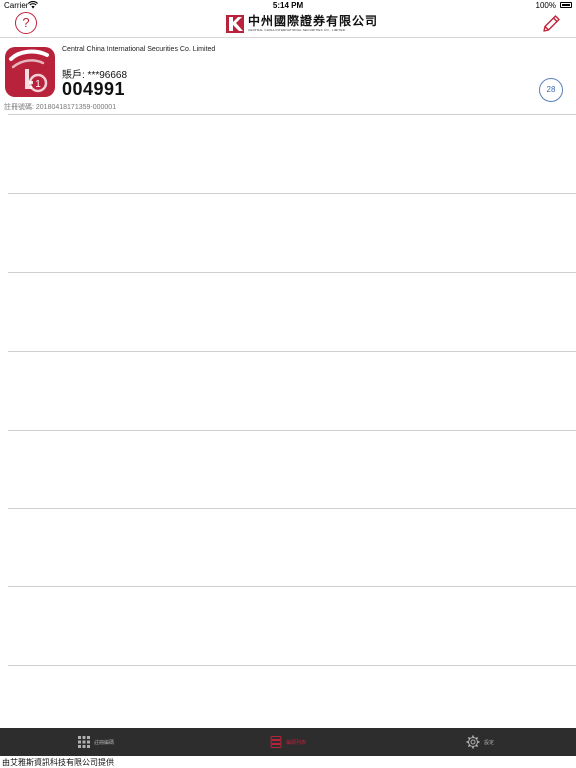 The height and width of the screenshot is (768, 576). I want to click on grid-icon, so click(83, 742).